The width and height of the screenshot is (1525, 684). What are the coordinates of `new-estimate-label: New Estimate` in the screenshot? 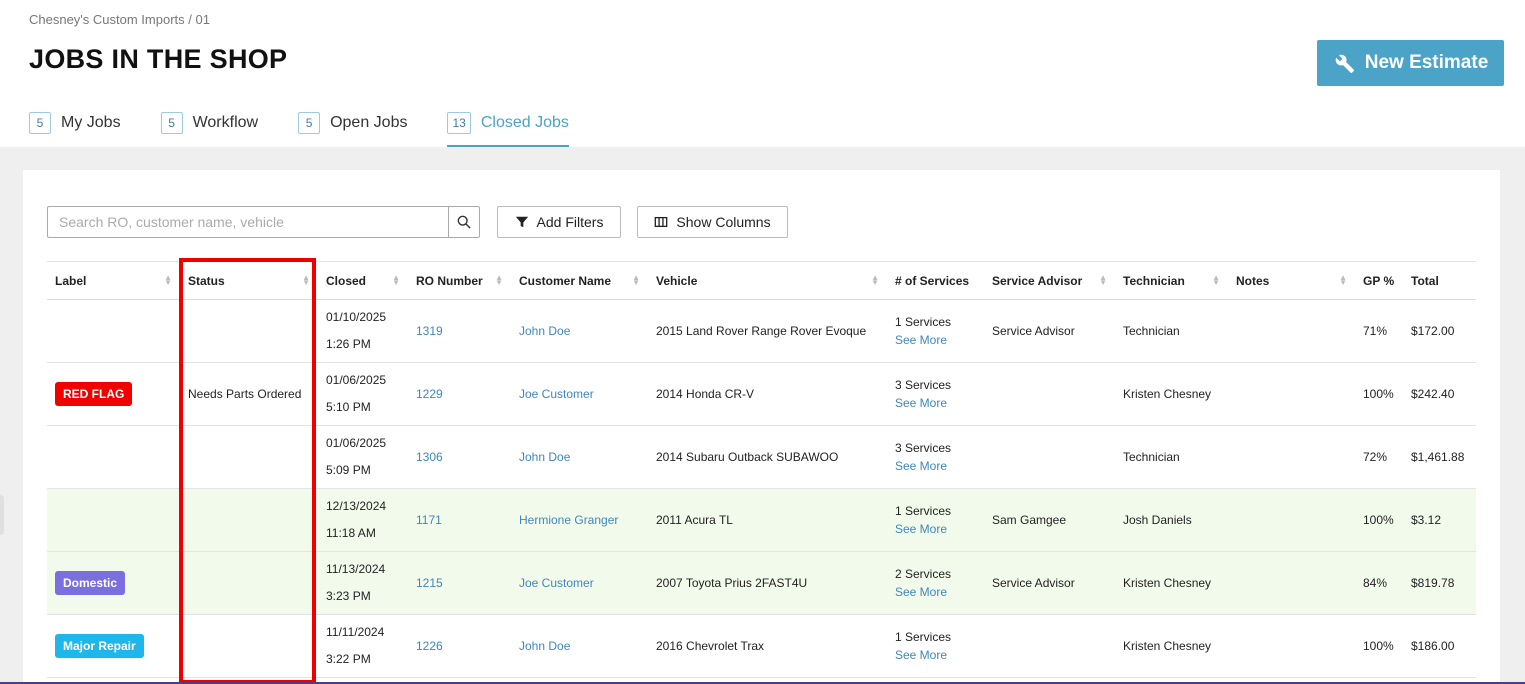 It's located at (1426, 62).